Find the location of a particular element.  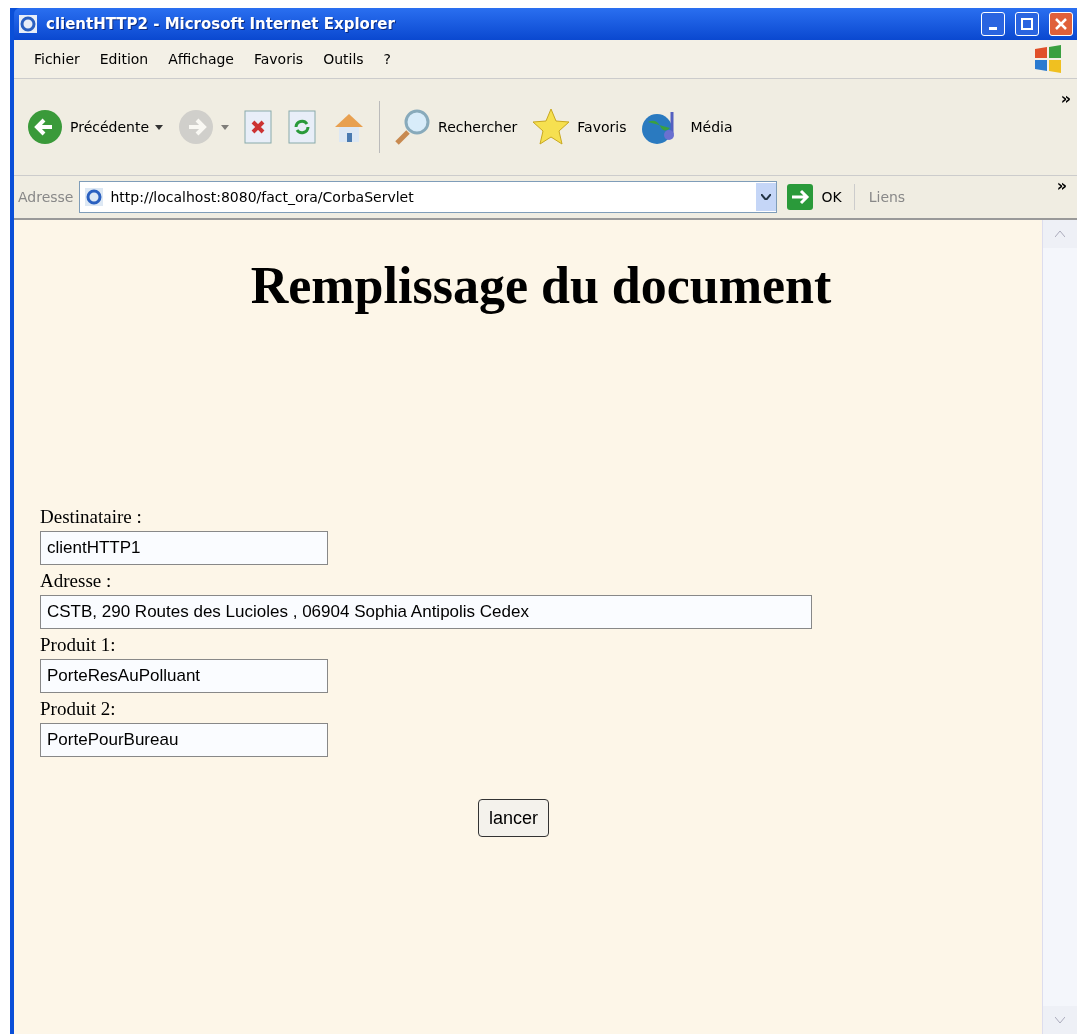

maximize-button is located at coordinates (1027, 24).